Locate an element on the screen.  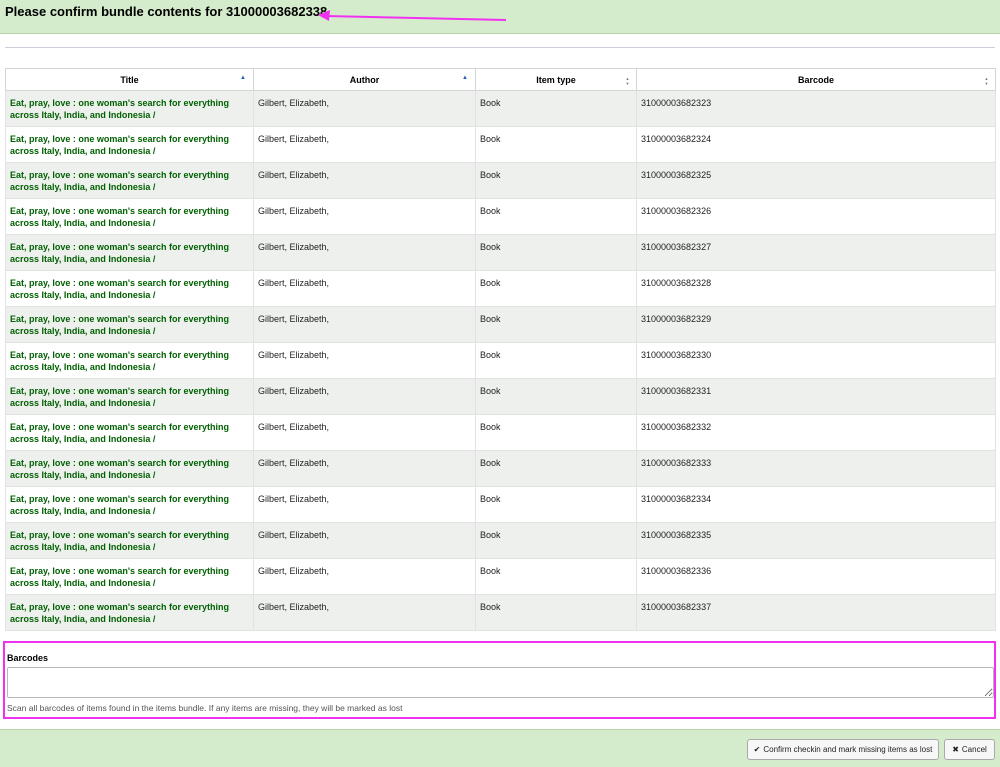
barcode-cell: 31000003682325 is located at coordinates (816, 180).